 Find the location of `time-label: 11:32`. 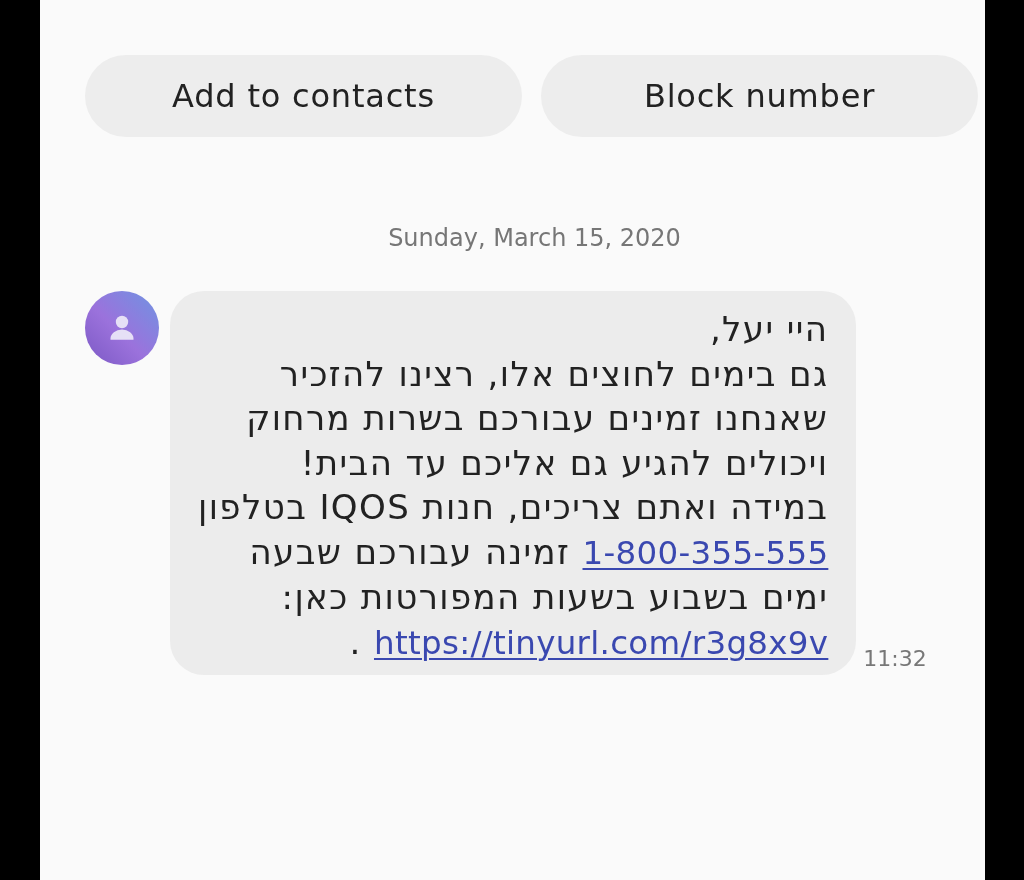

time-label: 11:32 is located at coordinates (895, 658).